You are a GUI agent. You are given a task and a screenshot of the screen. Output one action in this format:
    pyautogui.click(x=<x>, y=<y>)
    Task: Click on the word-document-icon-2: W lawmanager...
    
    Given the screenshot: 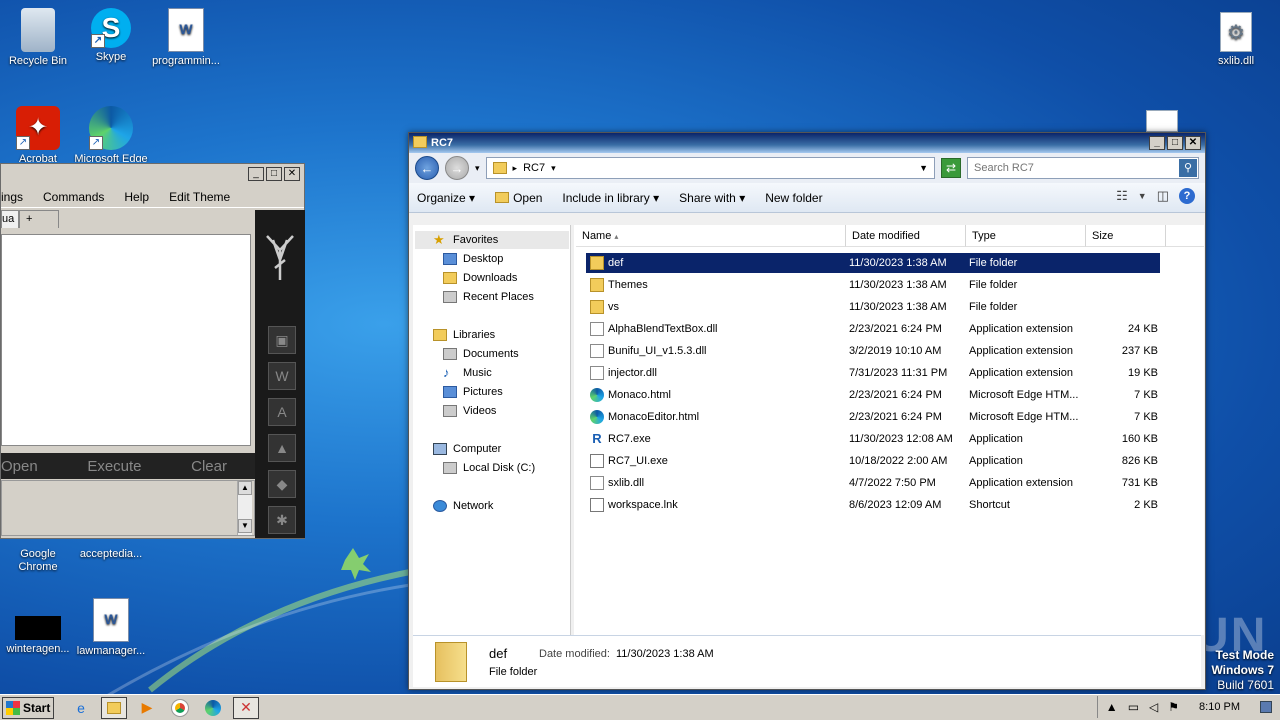 What is the action you would take?
    pyautogui.click(x=111, y=628)
    